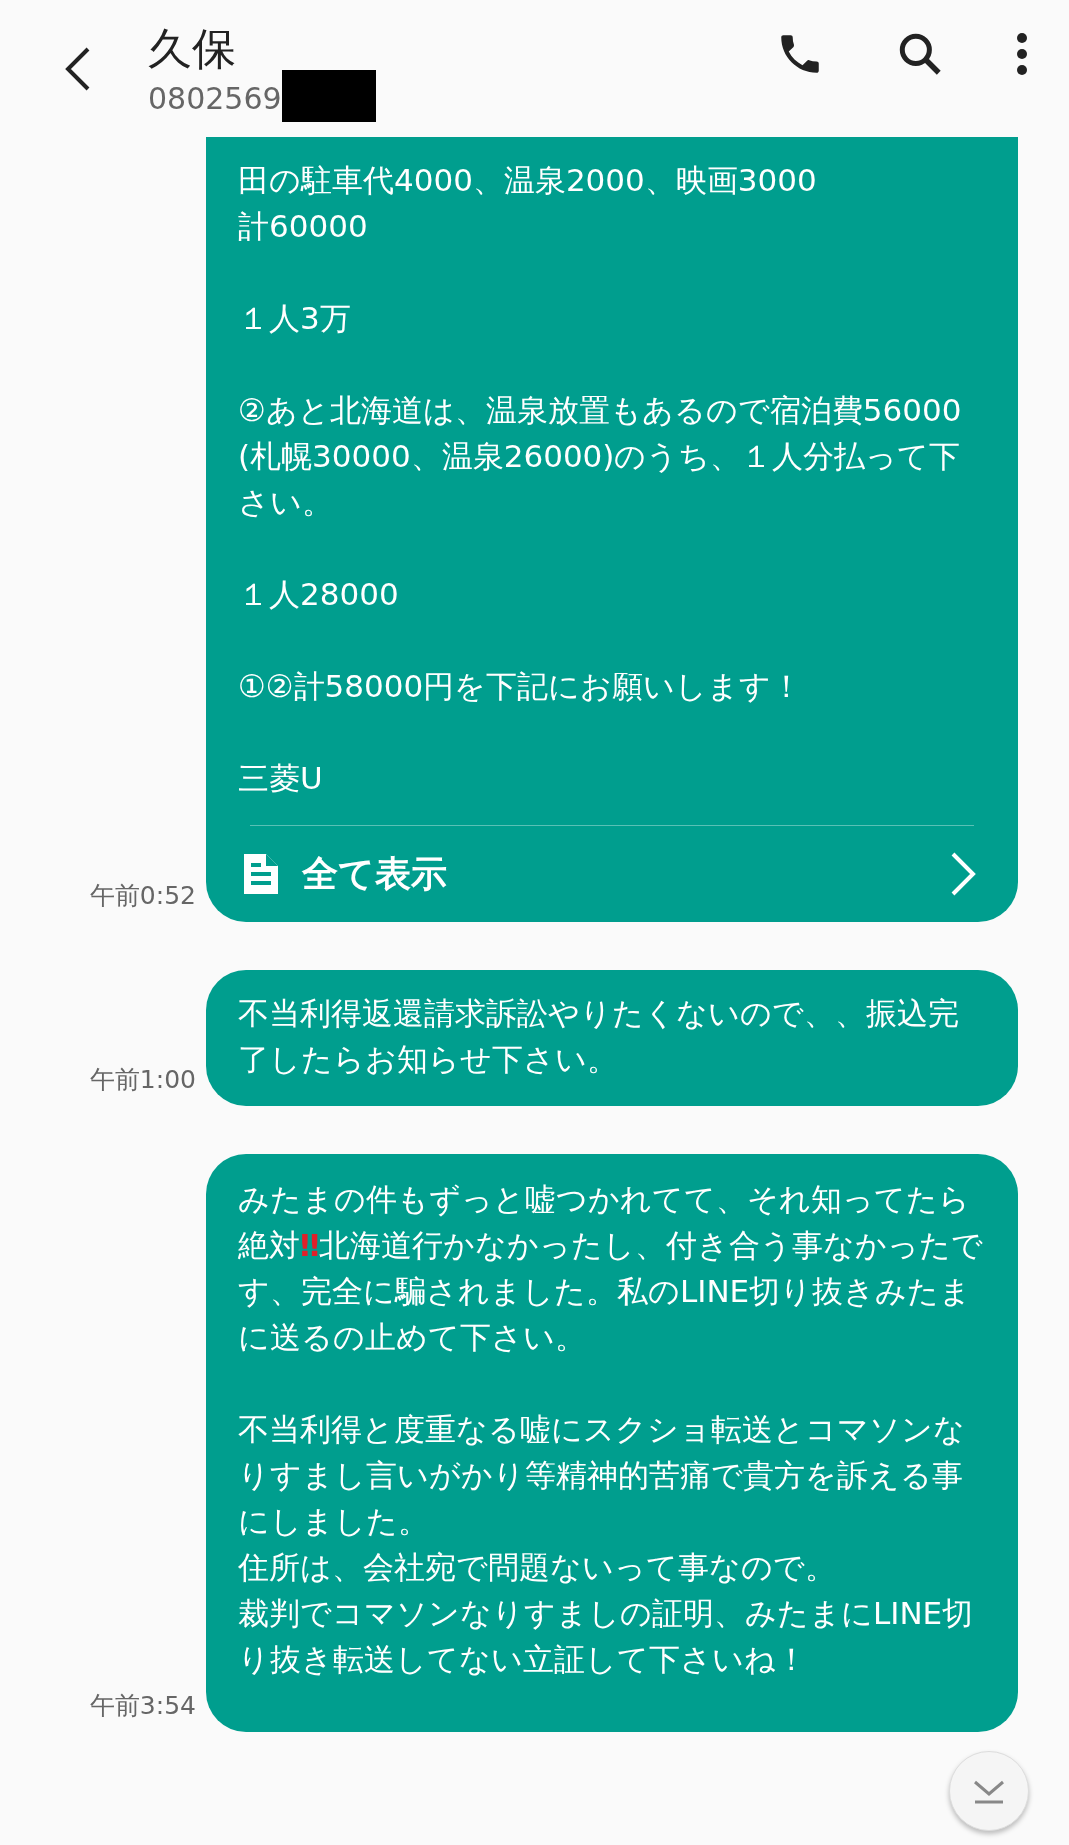 The height and width of the screenshot is (1845, 1069). I want to click on message-text: 住所は、会社宛で問題ないって事なので。, so click(537, 1567).